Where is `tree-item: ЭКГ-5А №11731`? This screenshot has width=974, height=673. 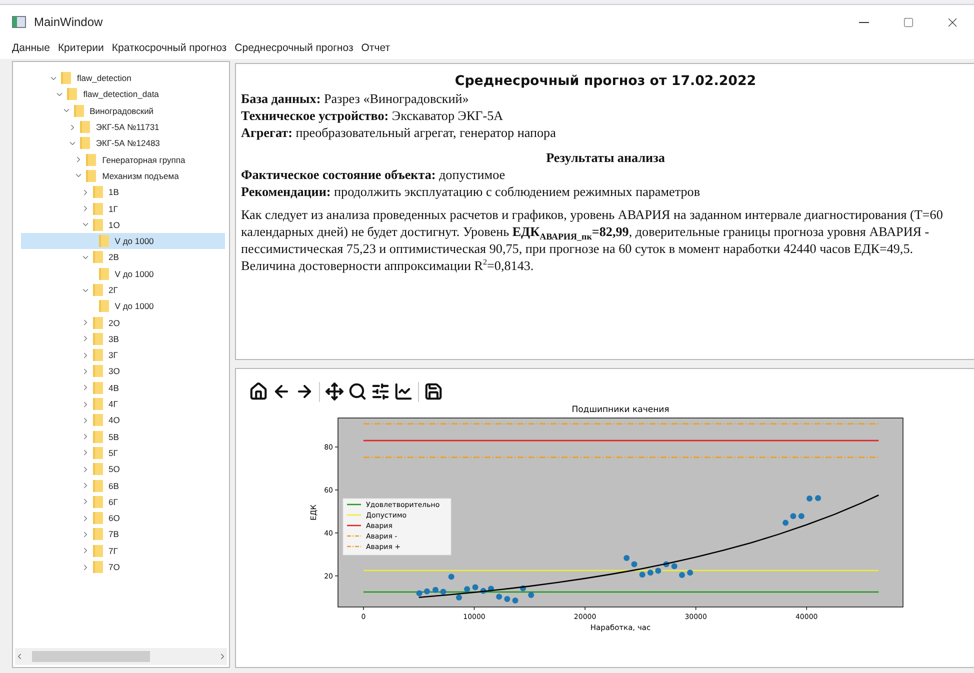
tree-item: ЭКГ-5А №11731 is located at coordinates (123, 127).